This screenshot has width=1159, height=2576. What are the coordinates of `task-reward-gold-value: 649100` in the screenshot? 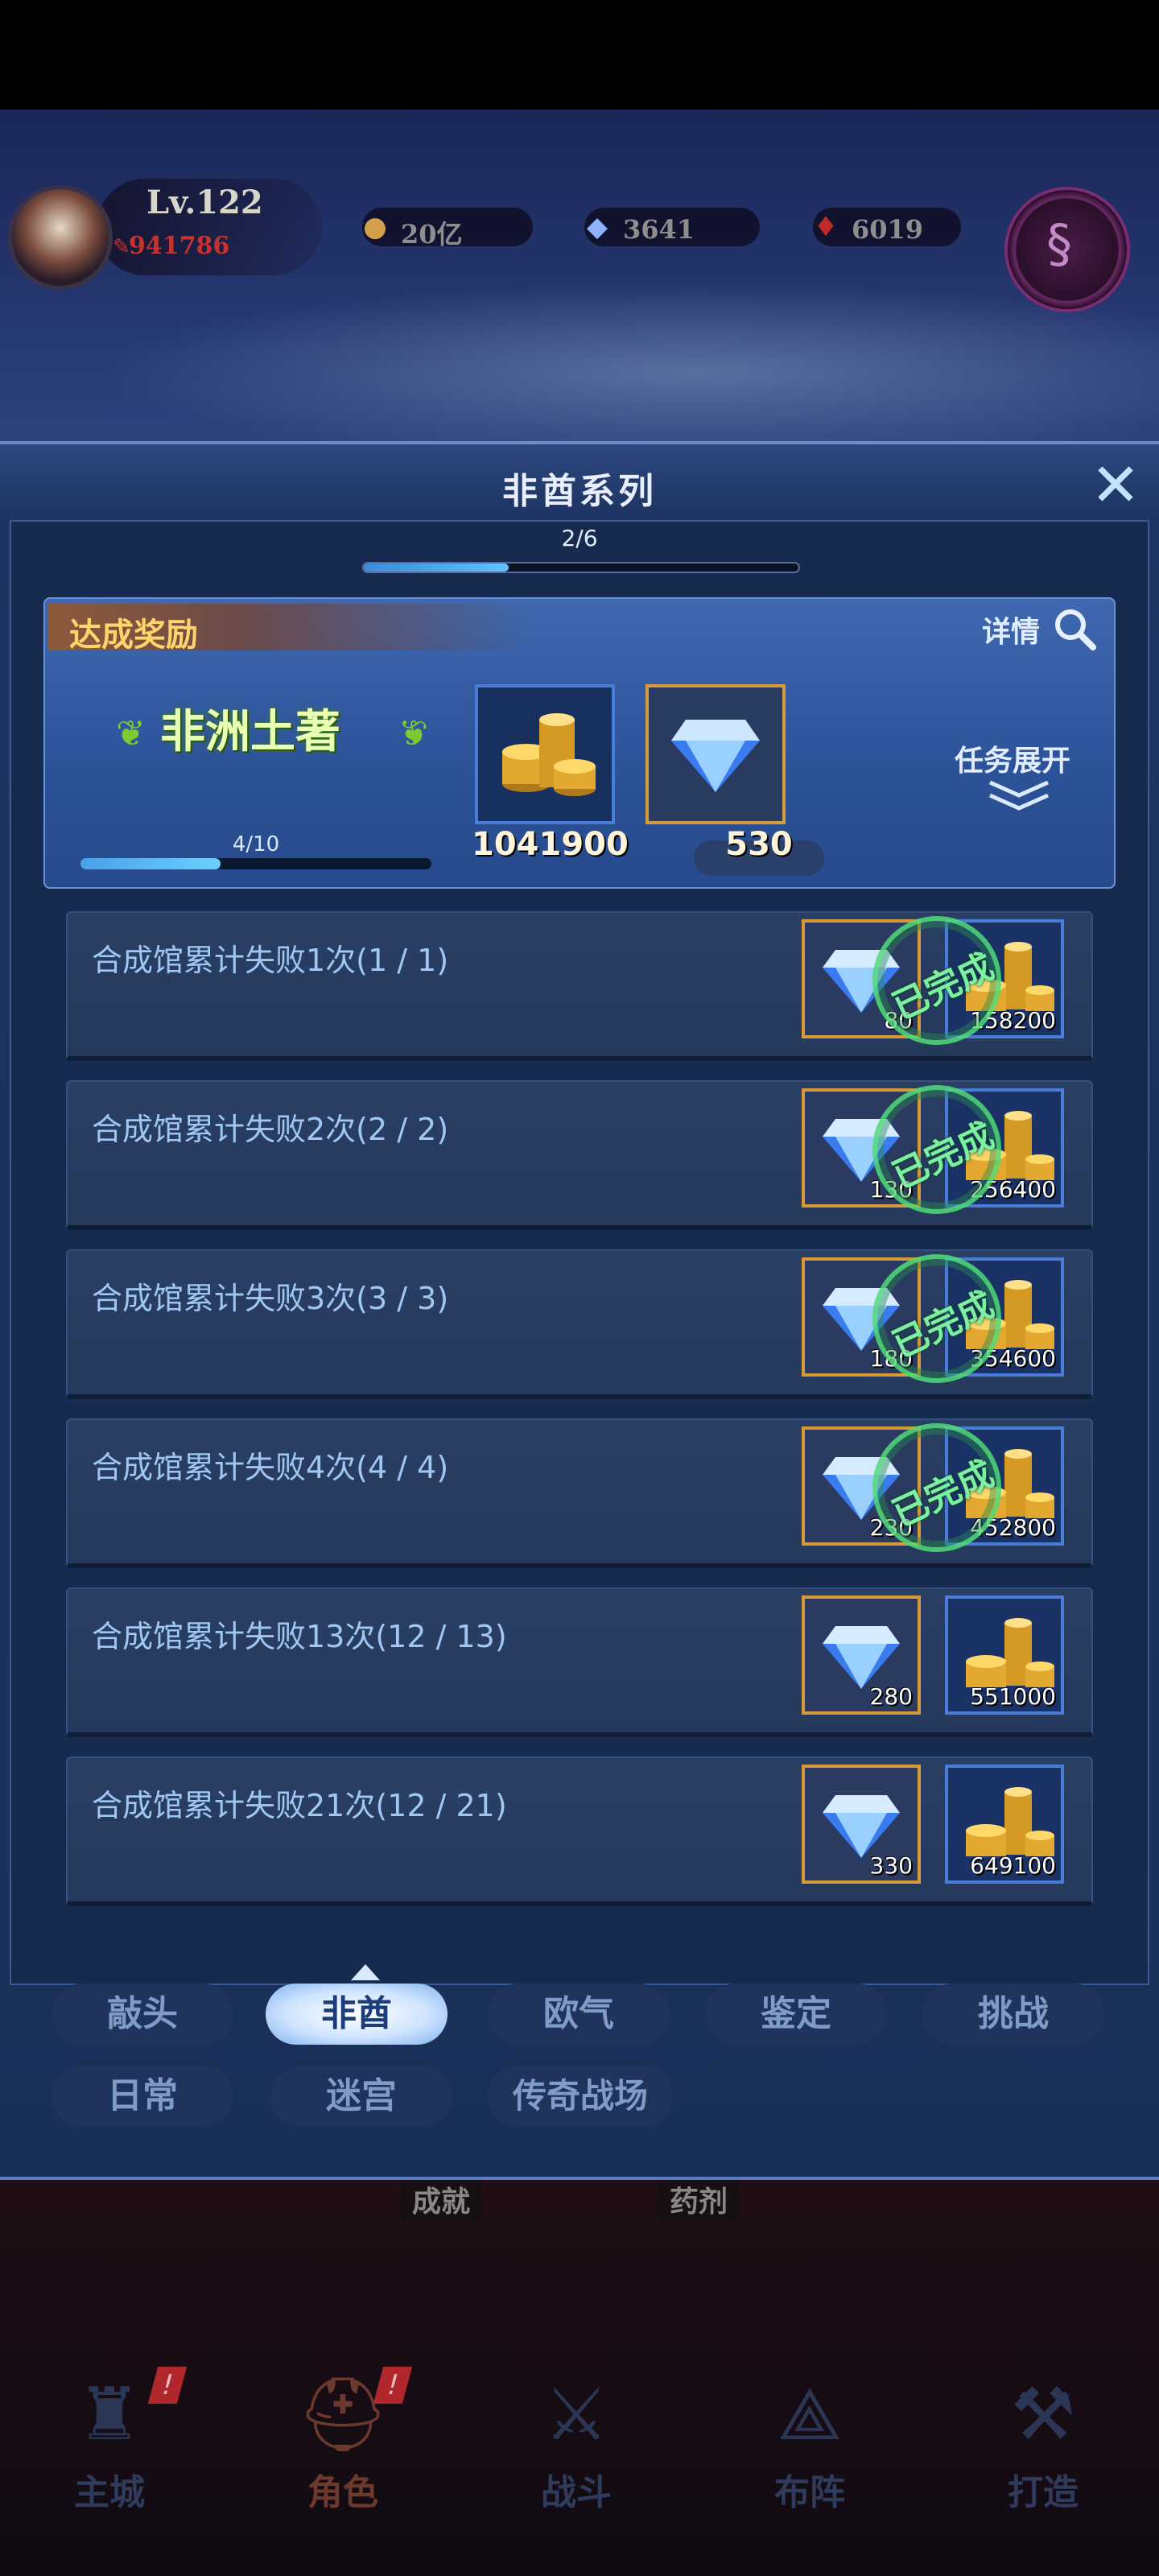 It's located at (1013, 1865).